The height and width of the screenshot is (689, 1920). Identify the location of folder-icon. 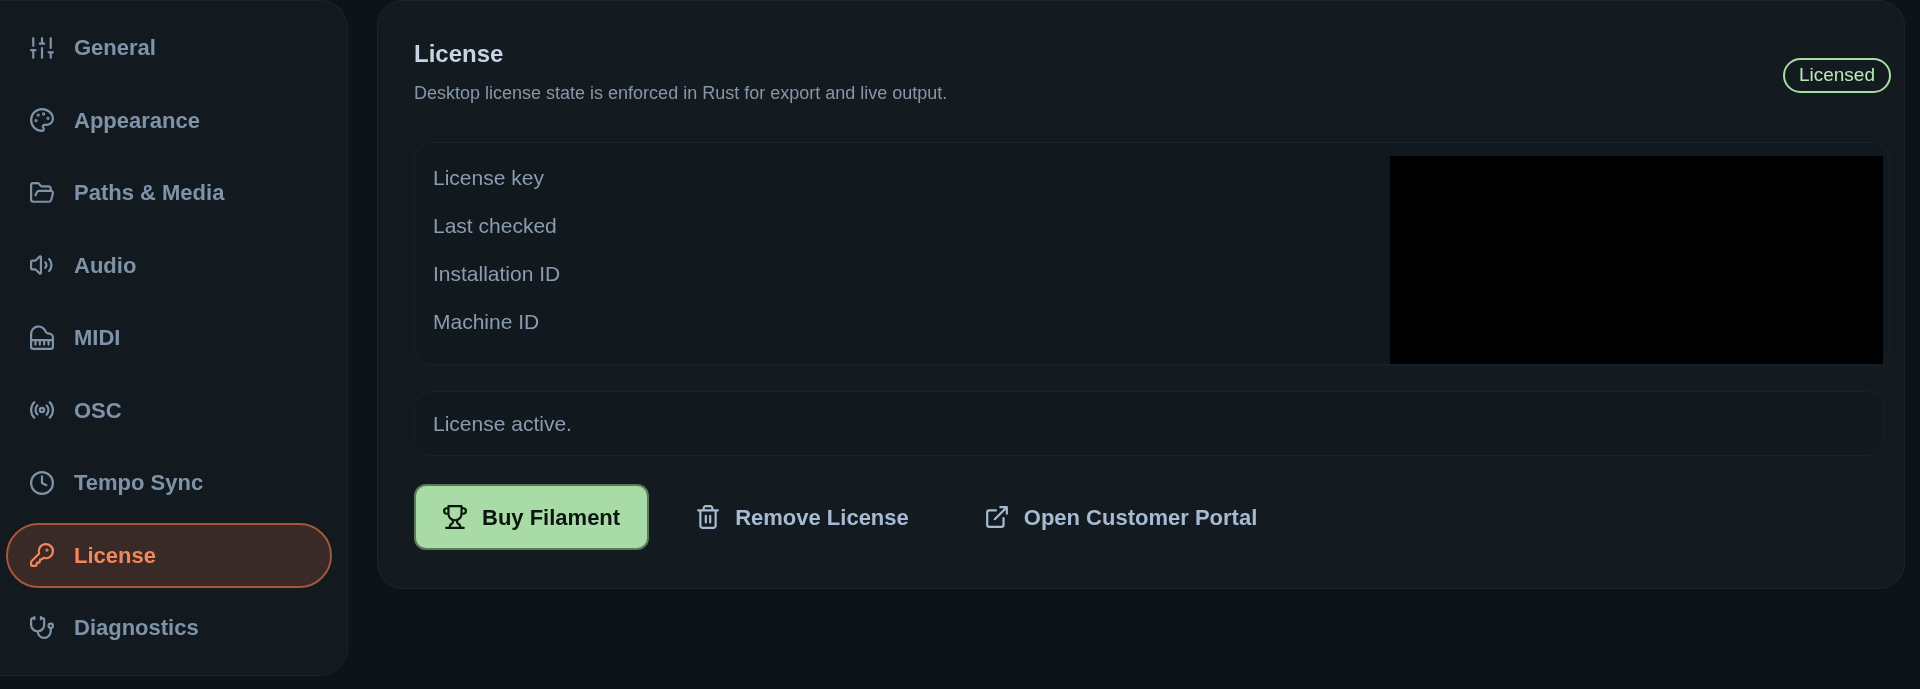
(42, 192).